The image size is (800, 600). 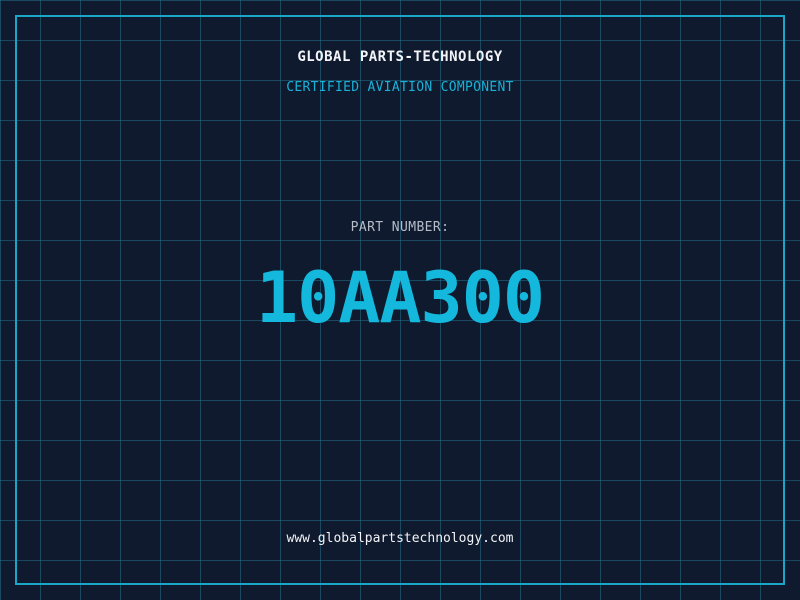 What do you see at coordinates (400, 227) in the screenshot?
I see `part-number-label: PART NUMBER:` at bounding box center [400, 227].